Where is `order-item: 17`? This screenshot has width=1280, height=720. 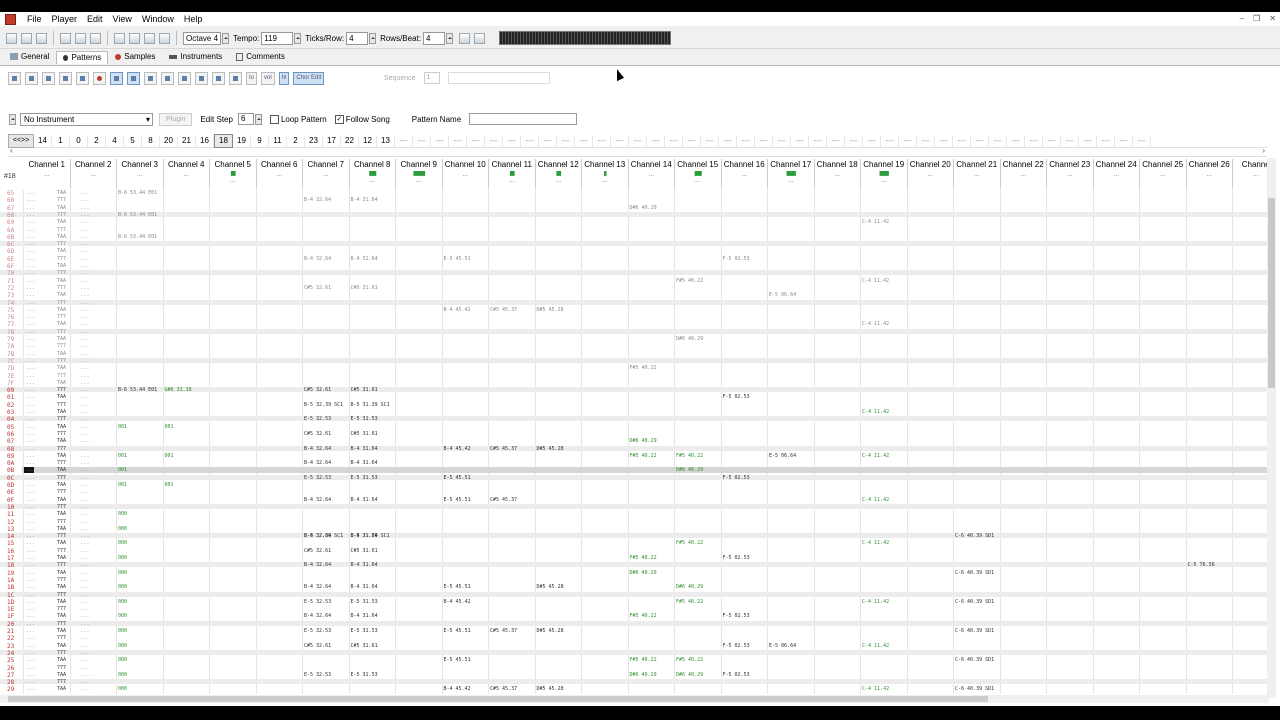
order-item: 17 is located at coordinates (332, 140).